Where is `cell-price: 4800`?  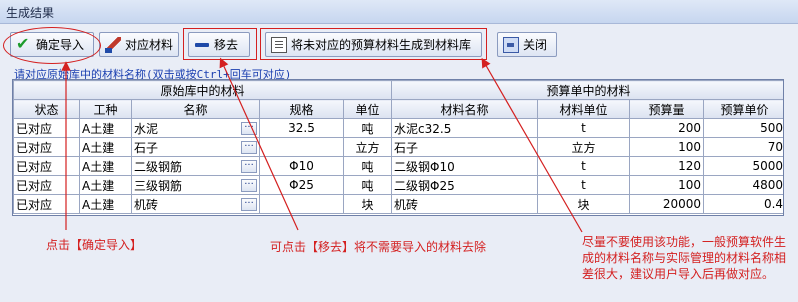 cell-price: 4800 is located at coordinates (743, 185).